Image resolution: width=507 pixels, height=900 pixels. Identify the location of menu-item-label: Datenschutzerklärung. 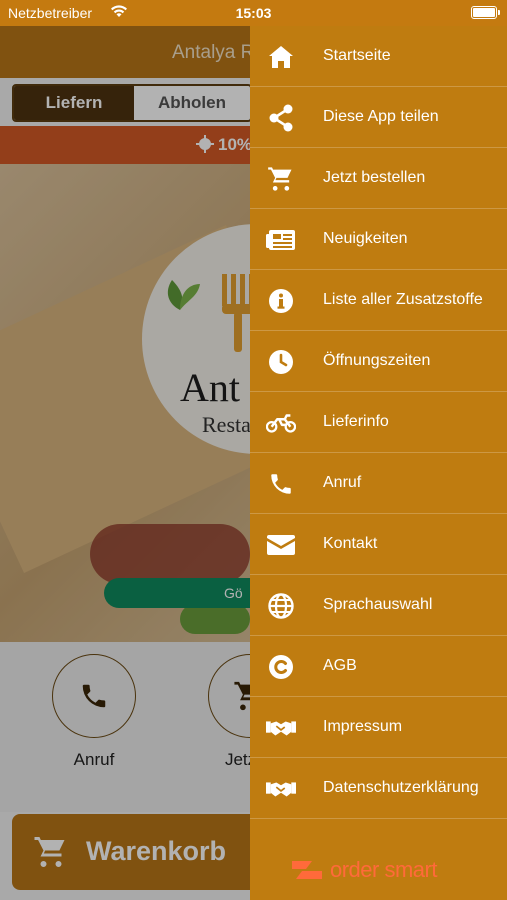
(401, 787).